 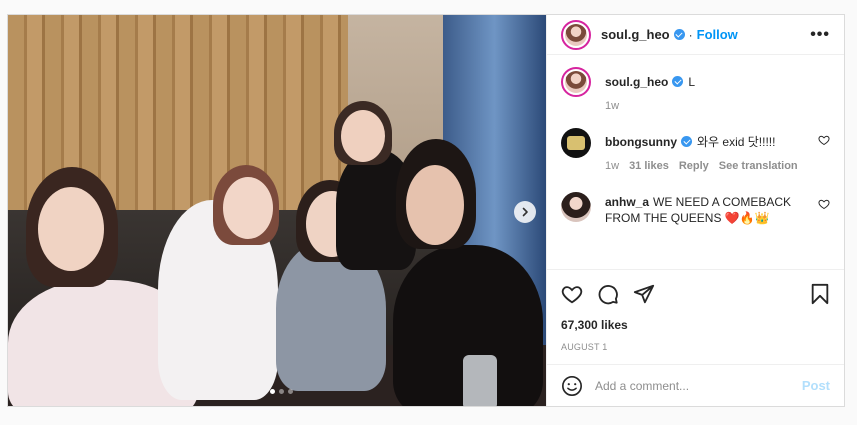 I want to click on carousel-dots, so click(x=281, y=391).